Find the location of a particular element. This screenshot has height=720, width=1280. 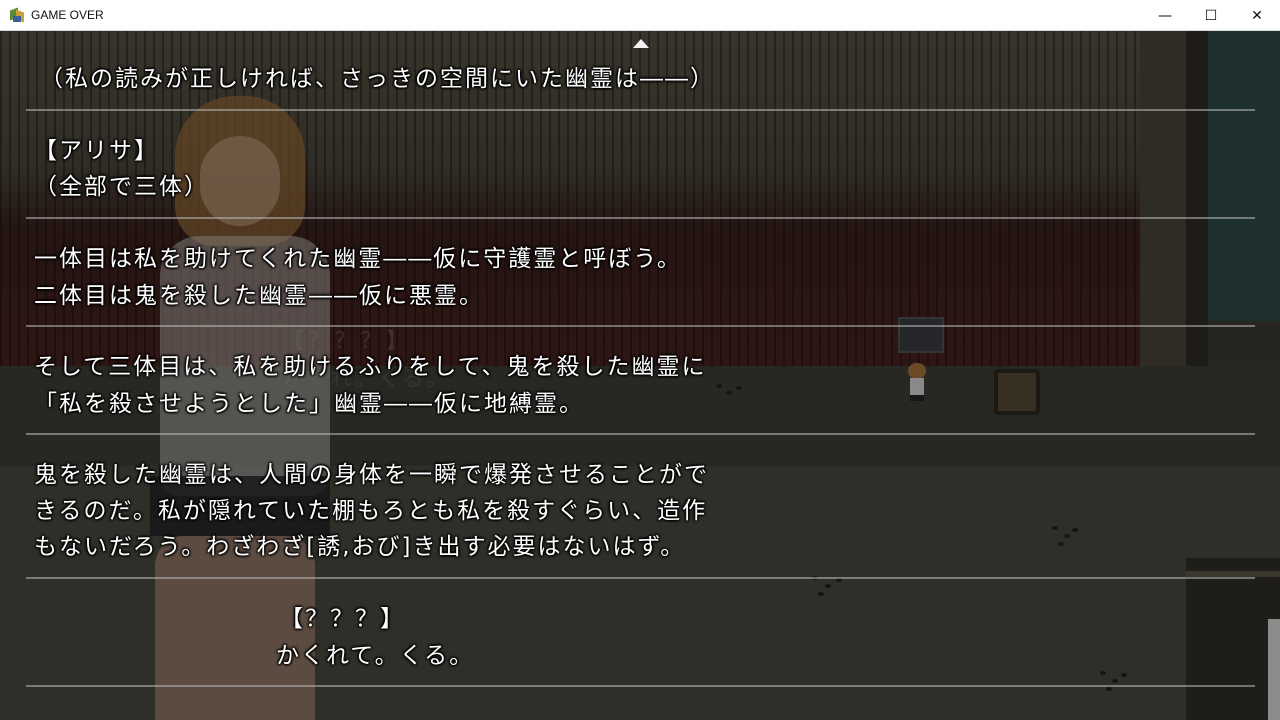

window-controls: — ☐ ✕ is located at coordinates (1211, 15).